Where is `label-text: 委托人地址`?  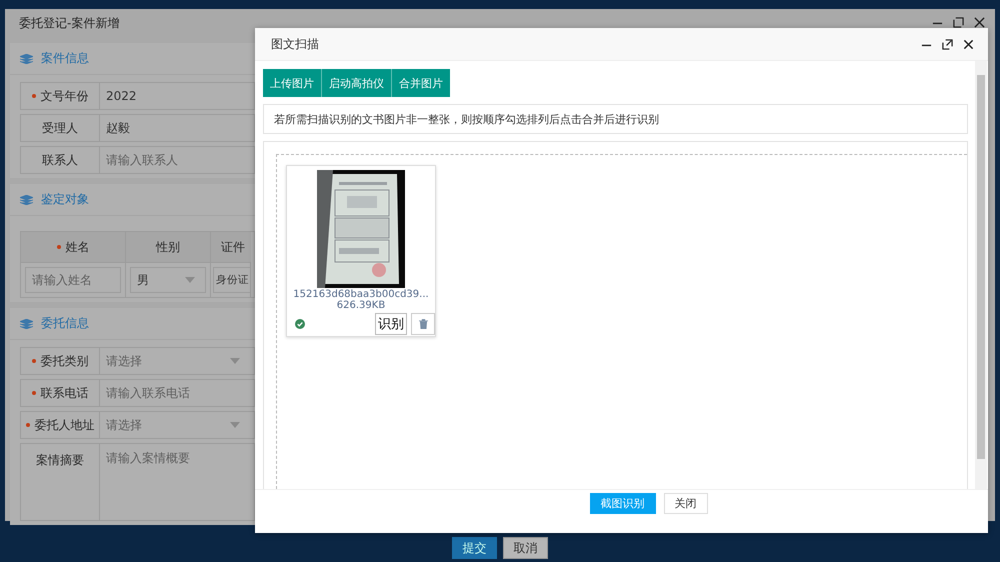 label-text: 委托人地址 is located at coordinates (64, 425).